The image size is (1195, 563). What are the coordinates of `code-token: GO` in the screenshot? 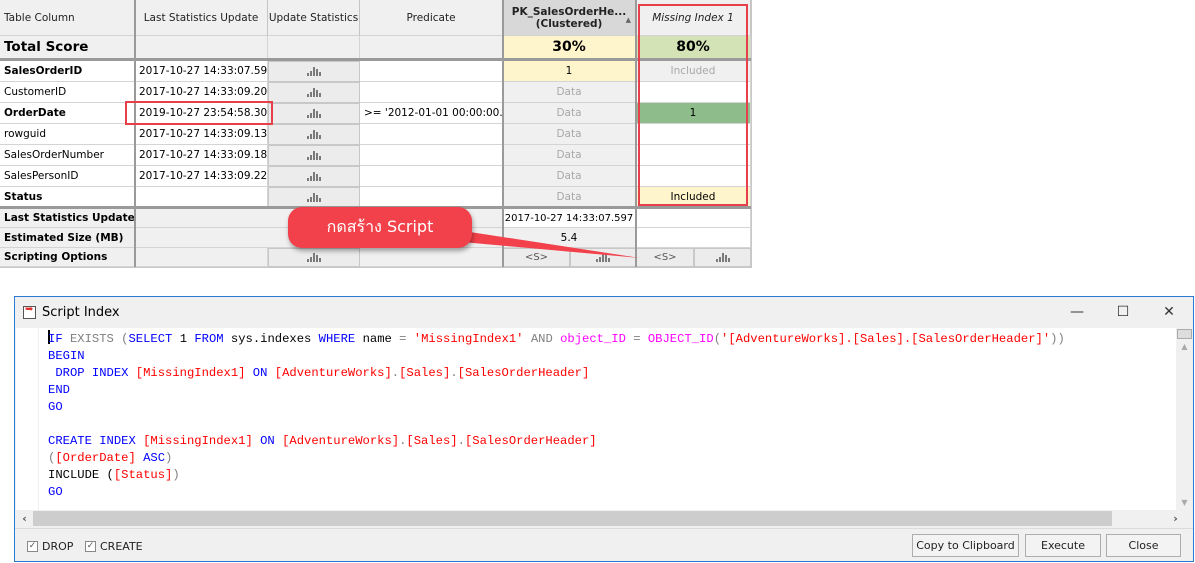 It's located at (55, 492).